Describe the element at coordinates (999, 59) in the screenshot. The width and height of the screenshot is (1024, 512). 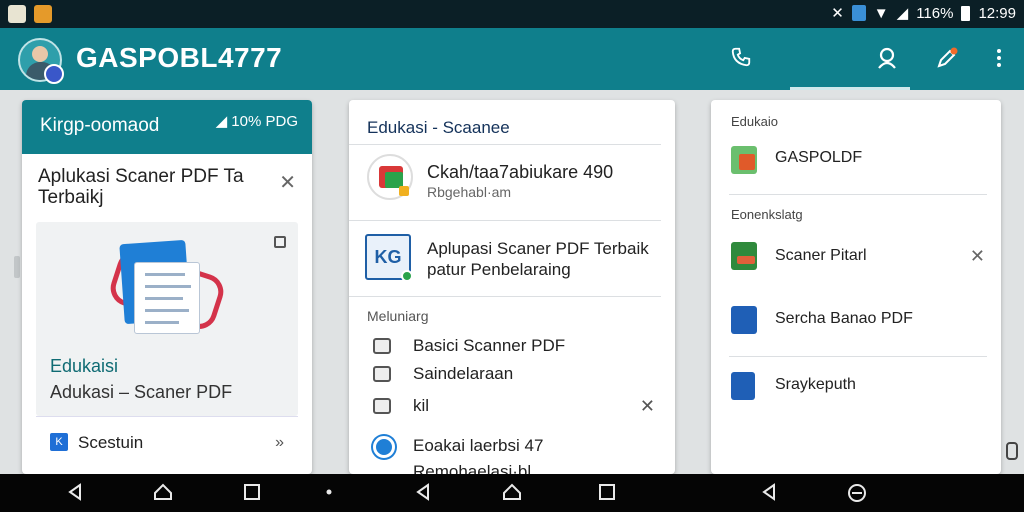
I see `more-vert-icon` at that location.